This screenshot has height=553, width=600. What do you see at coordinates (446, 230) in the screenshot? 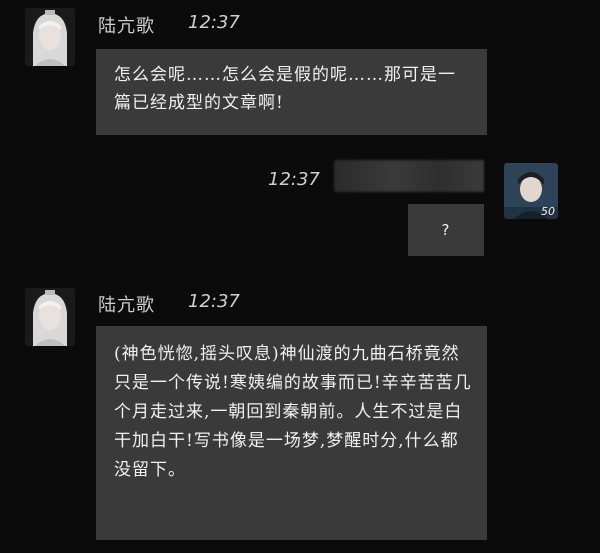
I see `message-bubble: ?` at bounding box center [446, 230].